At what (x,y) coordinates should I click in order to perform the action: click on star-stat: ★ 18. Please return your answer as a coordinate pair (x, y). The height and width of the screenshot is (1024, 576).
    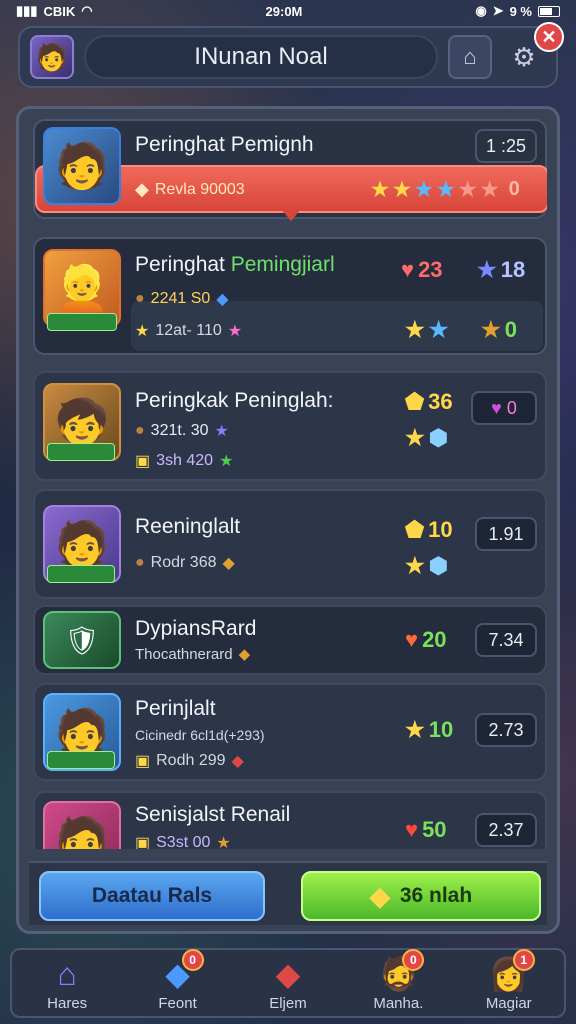
    Looking at the image, I should click on (501, 269).